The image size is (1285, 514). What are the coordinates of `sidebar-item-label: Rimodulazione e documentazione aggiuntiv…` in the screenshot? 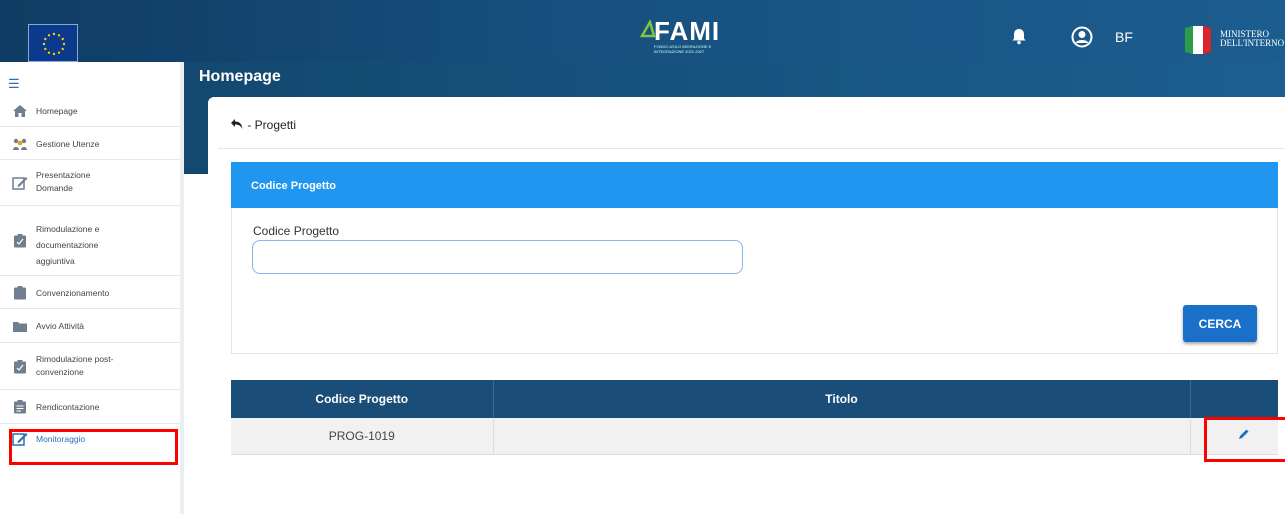 It's located at (68, 245).